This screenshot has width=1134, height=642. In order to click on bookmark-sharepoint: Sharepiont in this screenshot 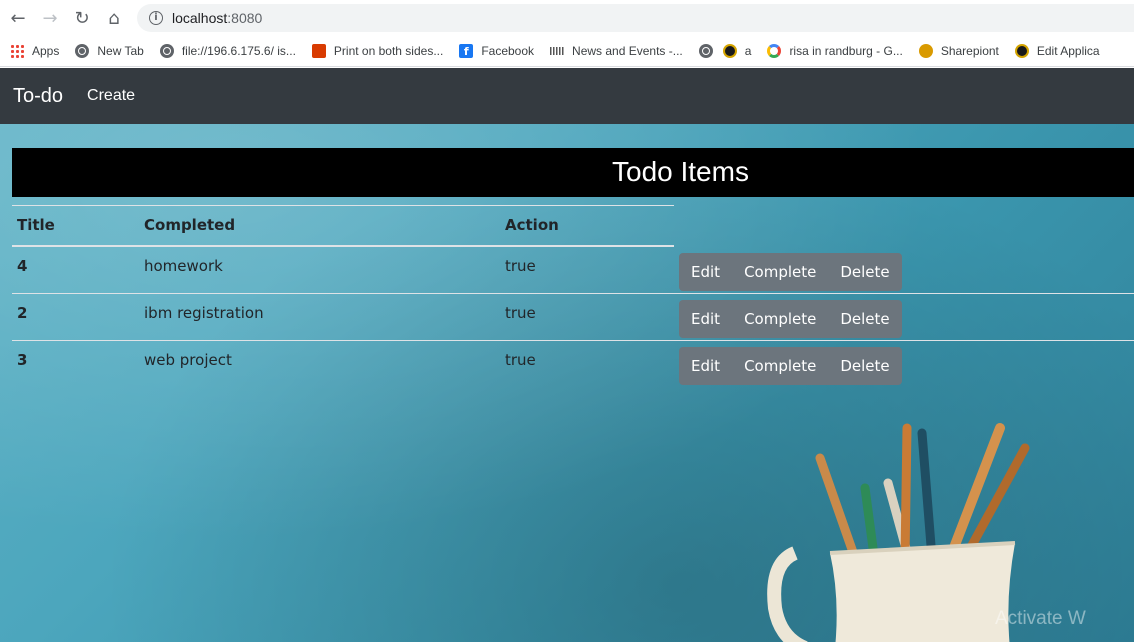, I will do `click(958, 51)`.